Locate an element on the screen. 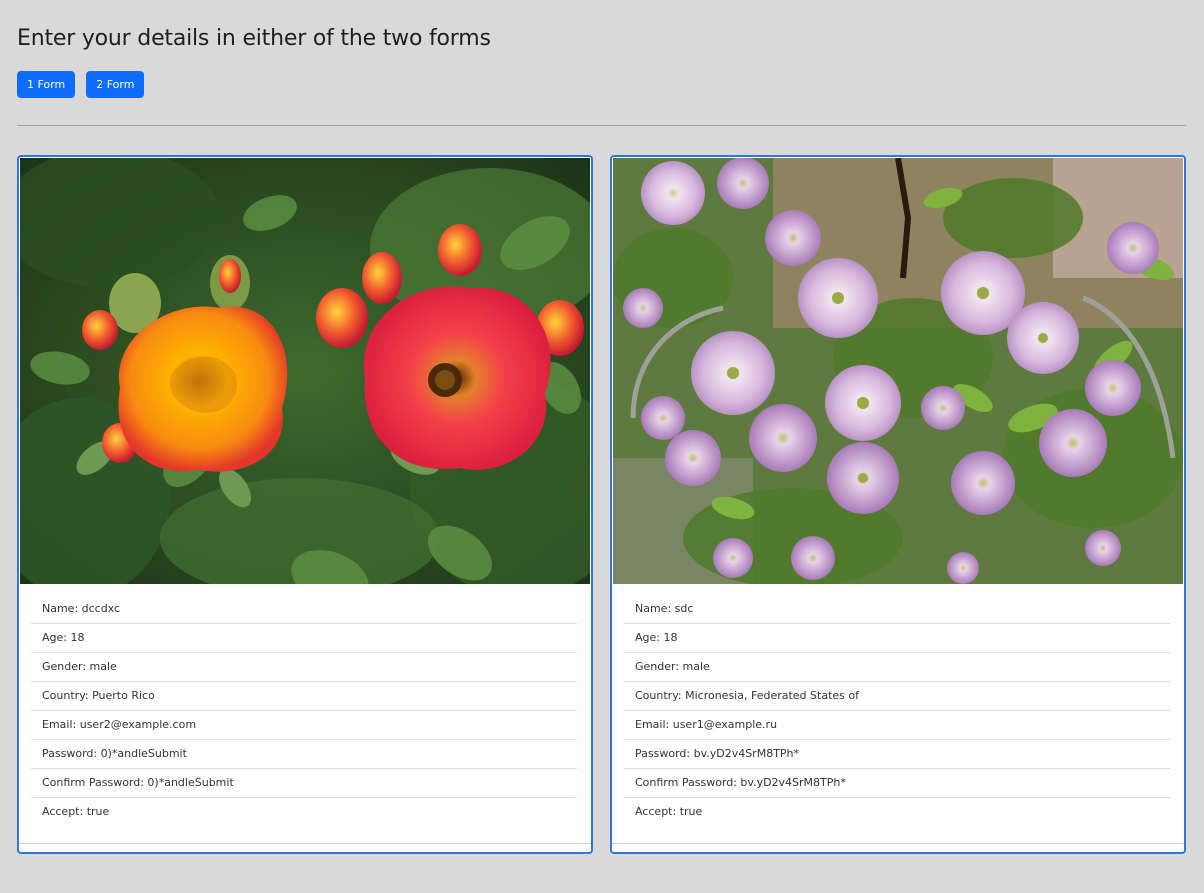 The height and width of the screenshot is (893, 1204). field-email: Email: user1@example.ru is located at coordinates (897, 725).